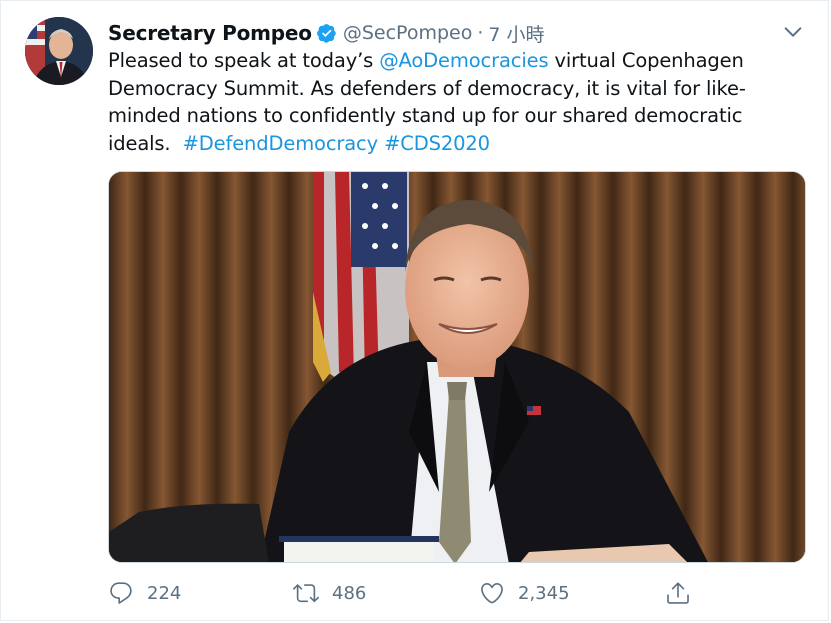  I want to click on text-segment: Pleased to speak at today’s, so click(244, 60).